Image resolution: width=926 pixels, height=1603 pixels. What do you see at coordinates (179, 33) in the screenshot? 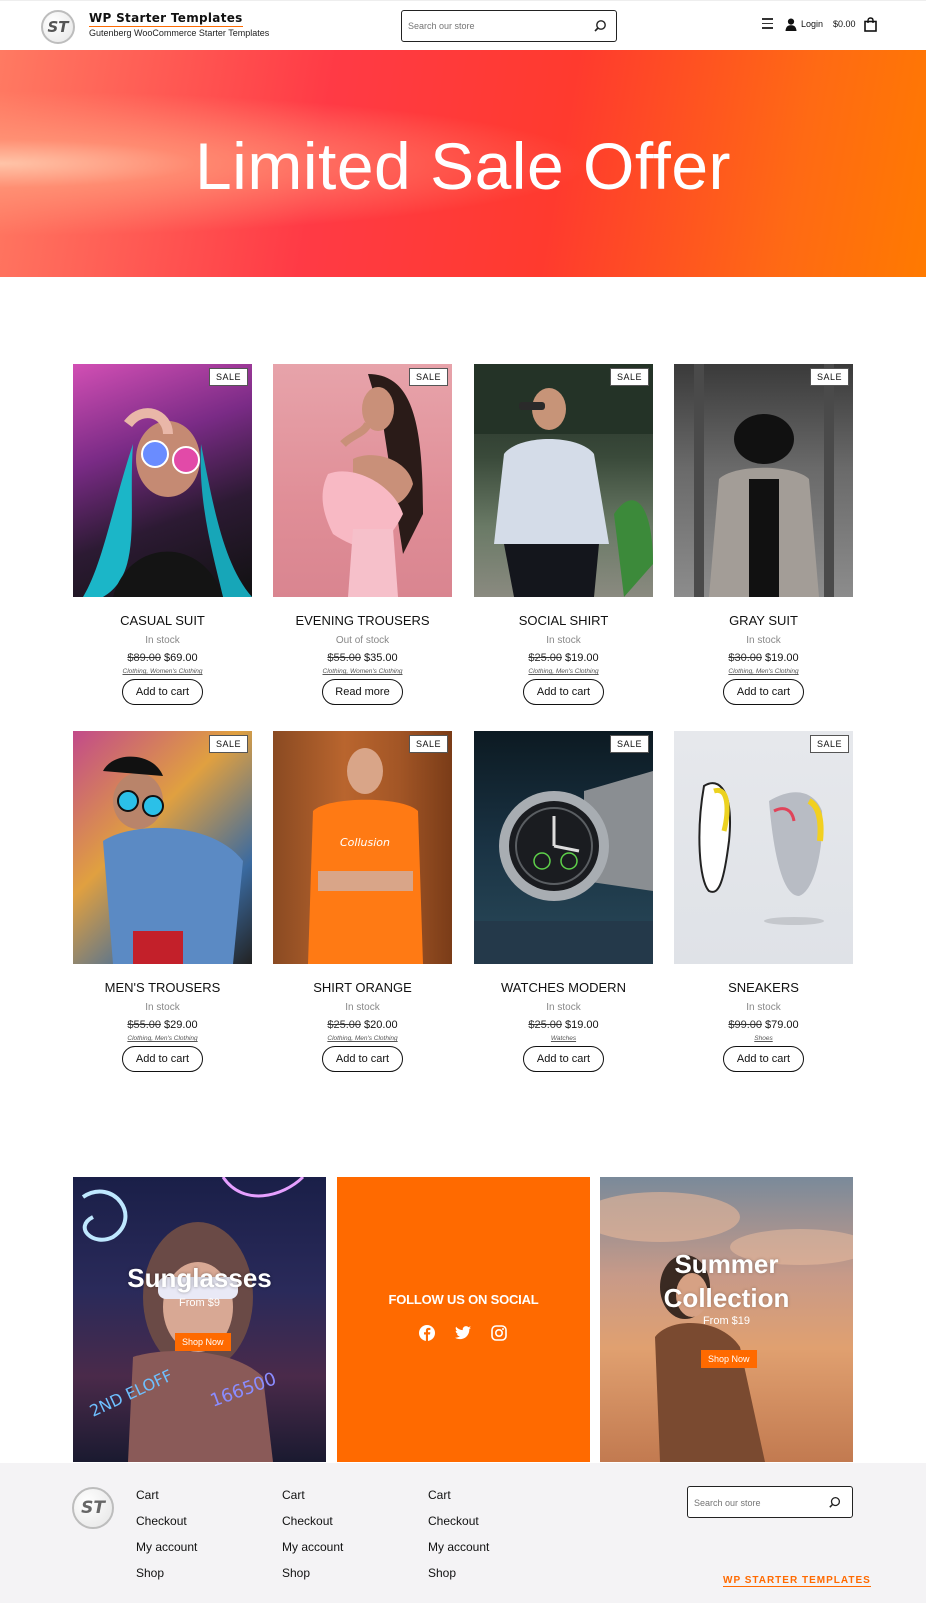
I see `site-tagline: Gutenberg WooCommerce Starter Templates` at bounding box center [179, 33].